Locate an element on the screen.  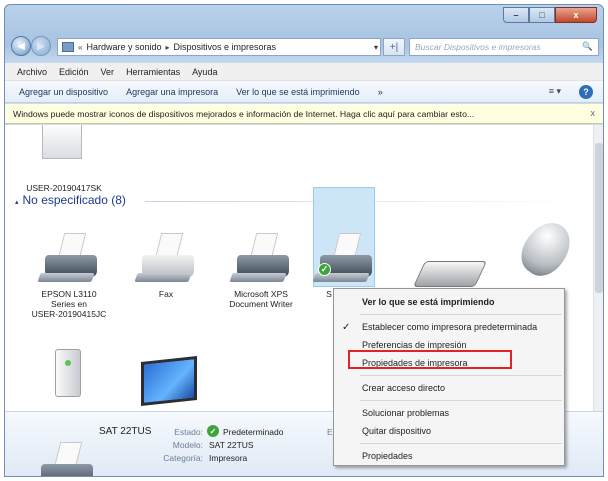
see-printing-button: Ver lo que se está imprimiendo is located at coordinates (298, 92).